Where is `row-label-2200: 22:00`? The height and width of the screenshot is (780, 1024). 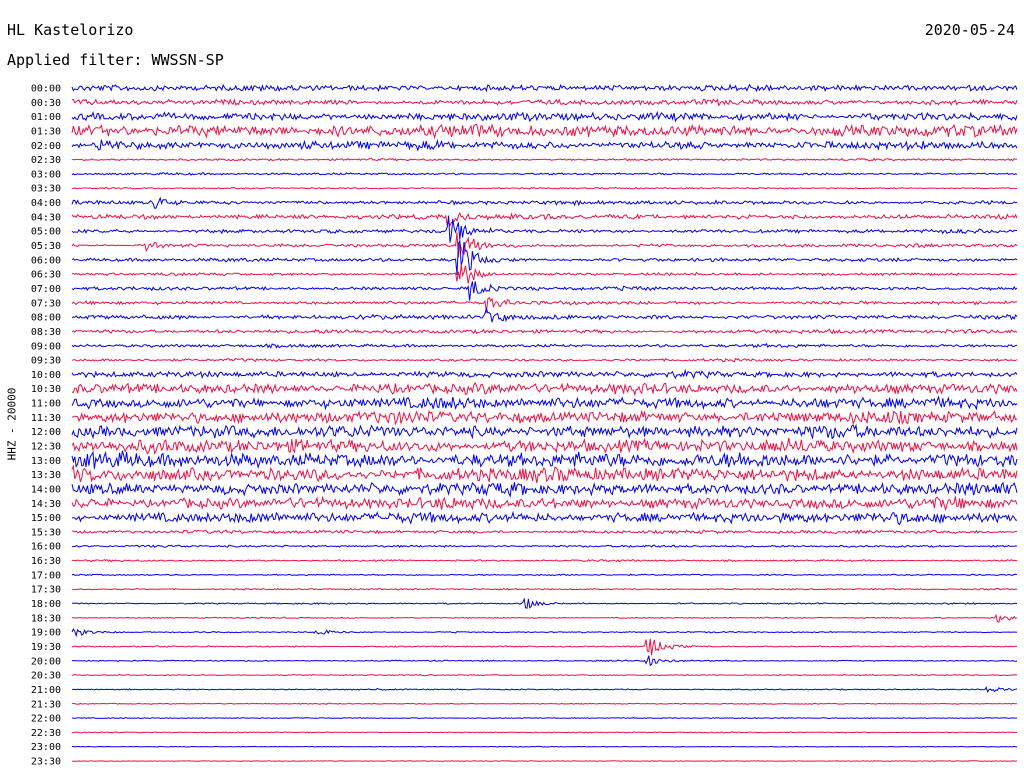 row-label-2200: 22:00 is located at coordinates (46, 719).